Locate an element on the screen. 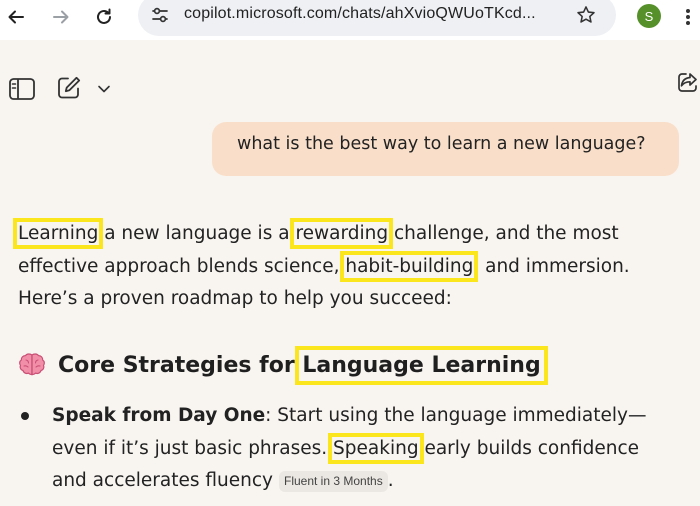 The height and width of the screenshot is (506, 700). compose-icon is located at coordinates (69, 88).